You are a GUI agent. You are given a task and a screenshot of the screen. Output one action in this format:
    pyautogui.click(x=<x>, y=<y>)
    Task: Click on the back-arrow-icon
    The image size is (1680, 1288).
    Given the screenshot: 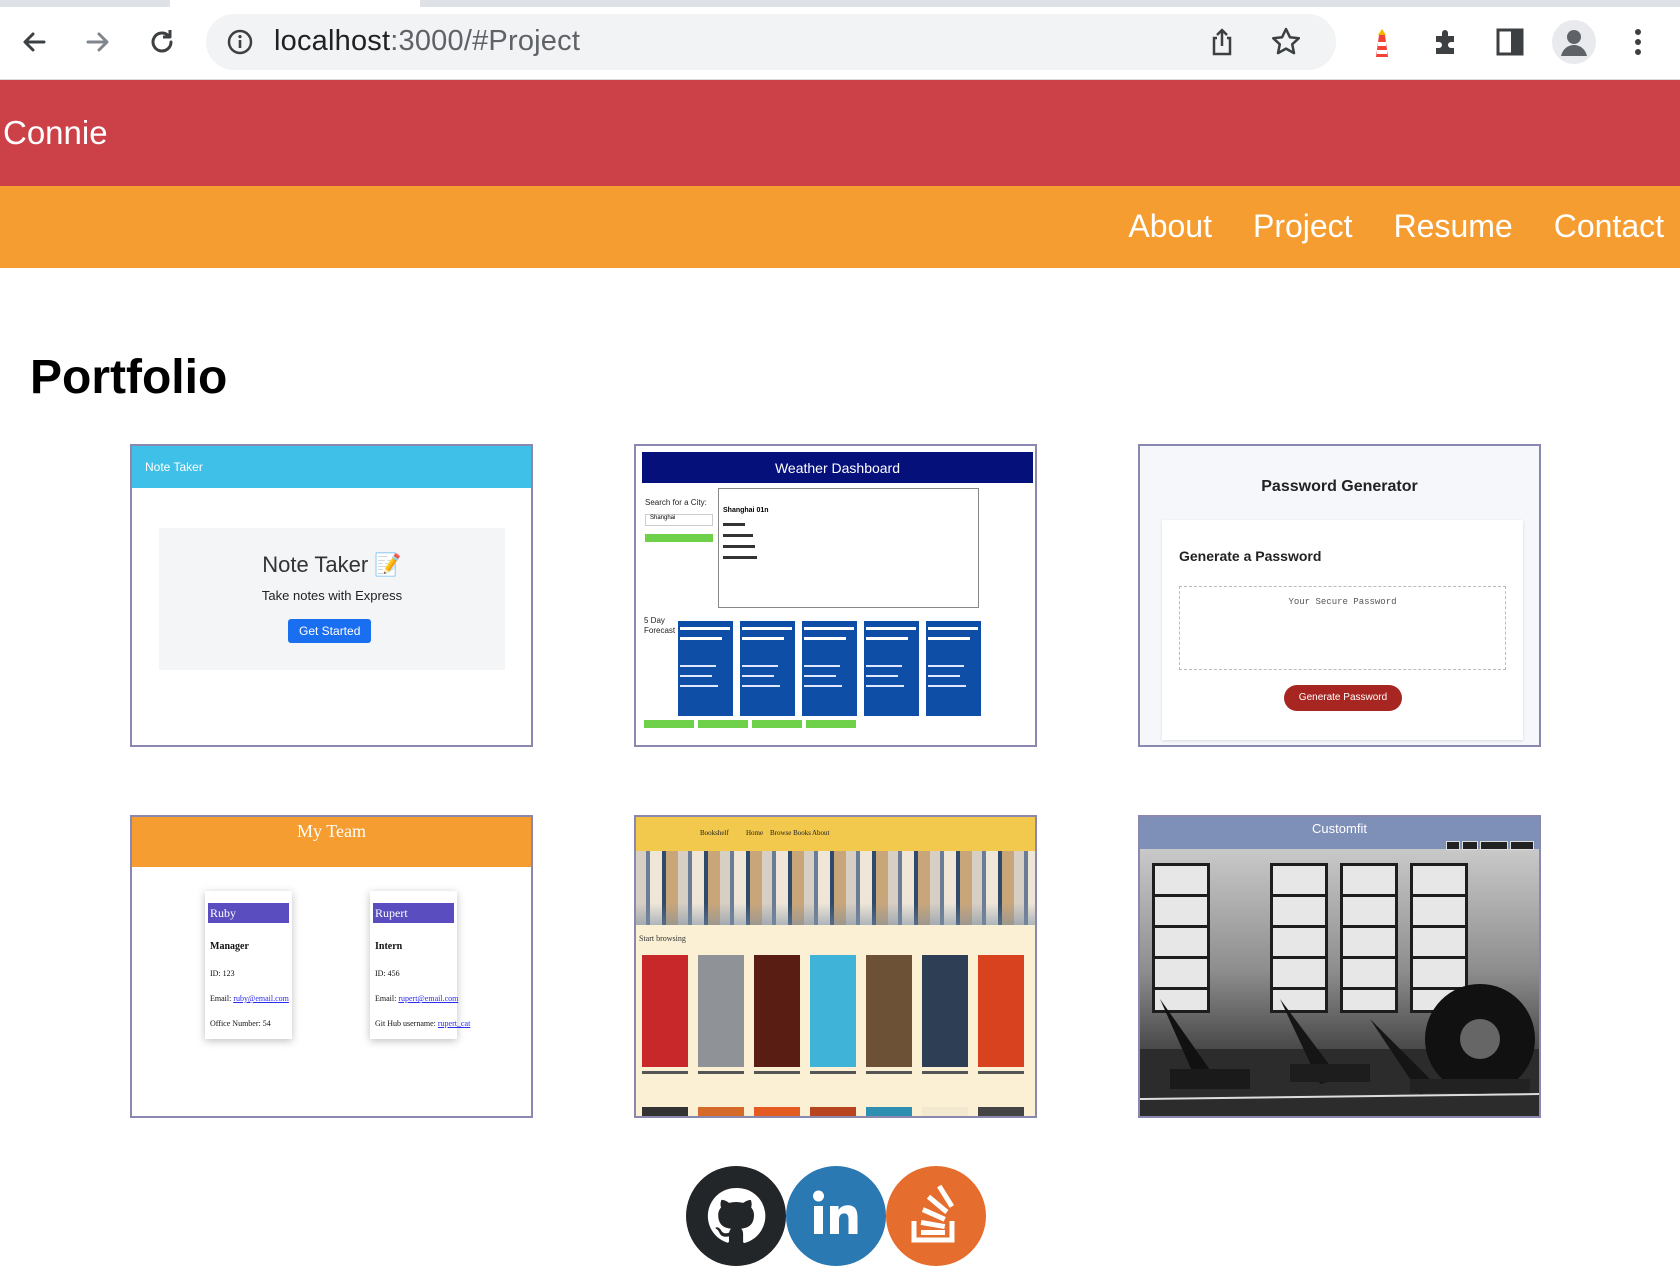 What is the action you would take?
    pyautogui.click(x=34, y=42)
    